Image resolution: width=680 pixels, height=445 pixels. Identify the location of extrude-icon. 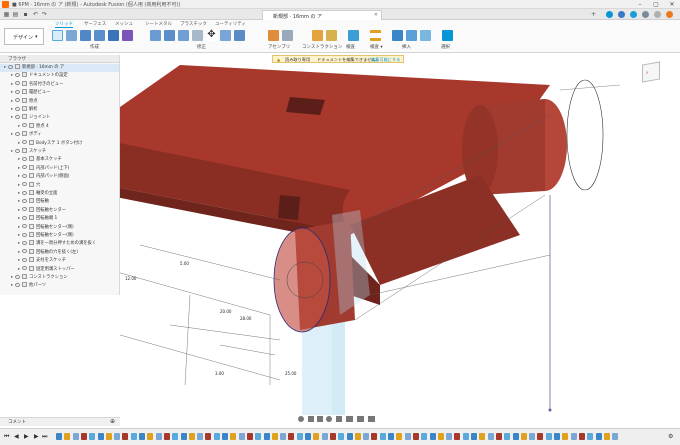
(85, 35).